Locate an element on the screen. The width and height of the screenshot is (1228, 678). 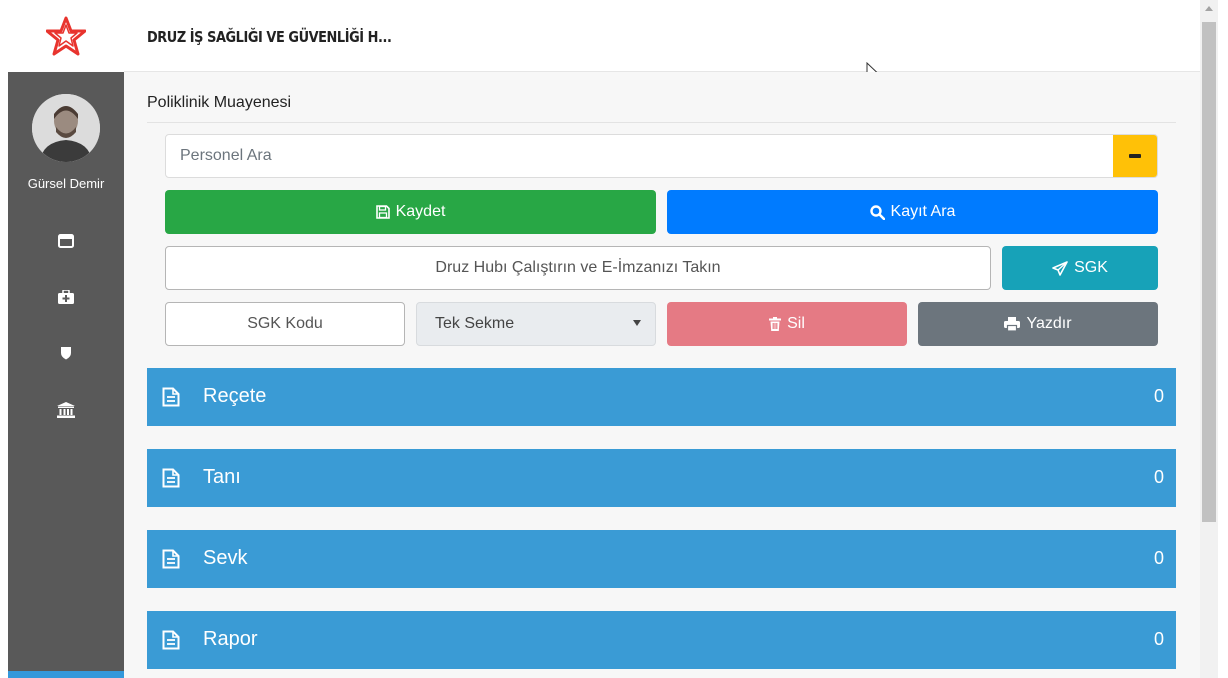
avatar is located at coordinates (66, 128).